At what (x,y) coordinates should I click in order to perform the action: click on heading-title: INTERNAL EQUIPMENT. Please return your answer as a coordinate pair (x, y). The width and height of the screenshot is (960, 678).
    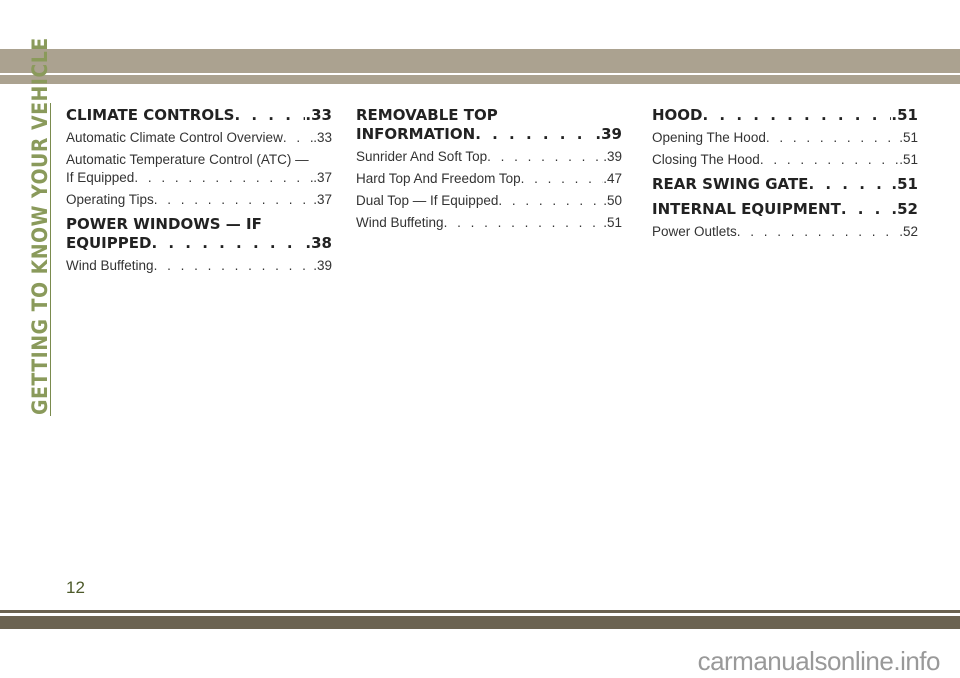
    Looking at the image, I should click on (746, 209).